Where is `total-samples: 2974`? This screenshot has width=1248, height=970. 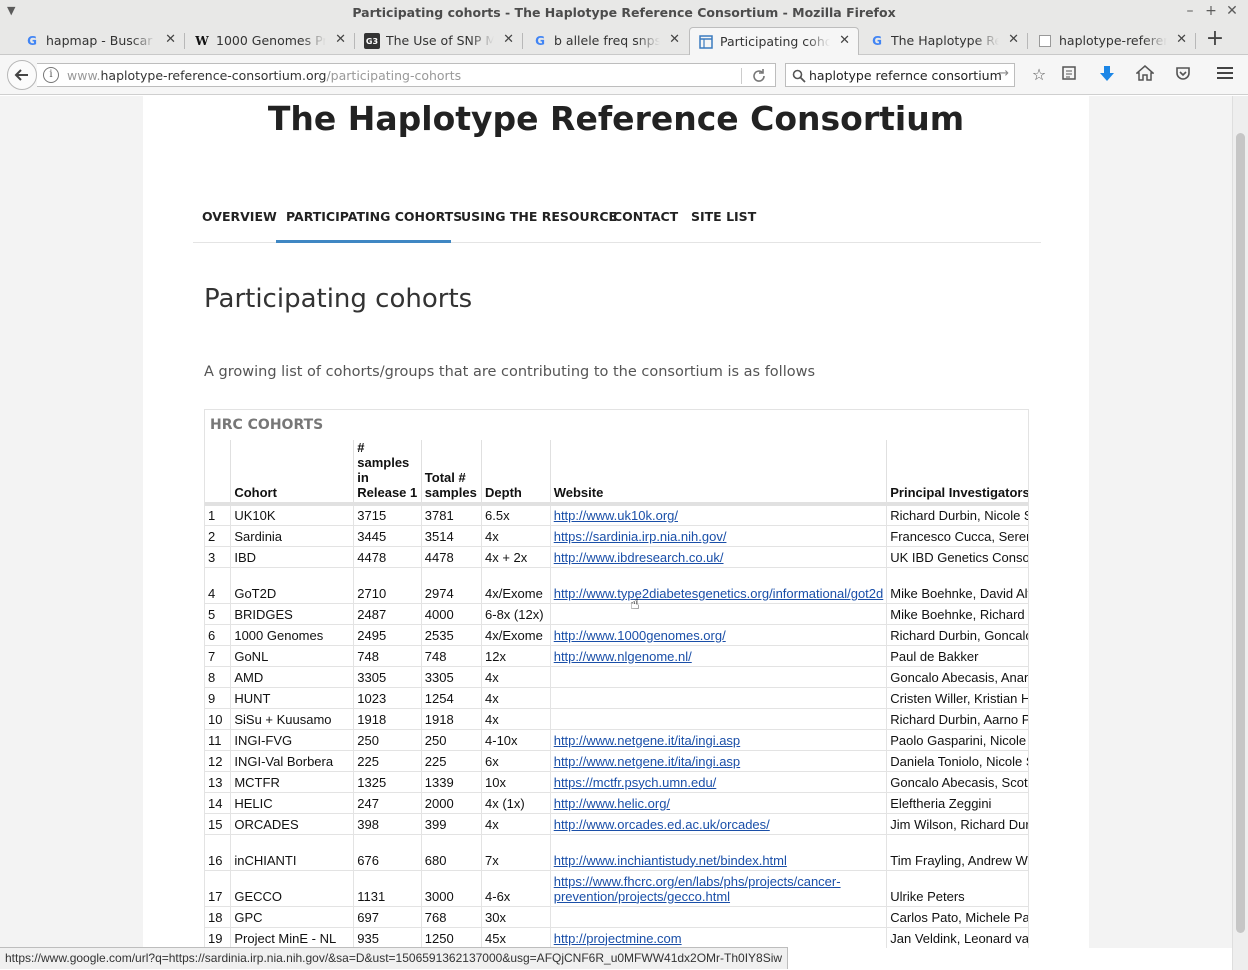 total-samples: 2974 is located at coordinates (439, 593).